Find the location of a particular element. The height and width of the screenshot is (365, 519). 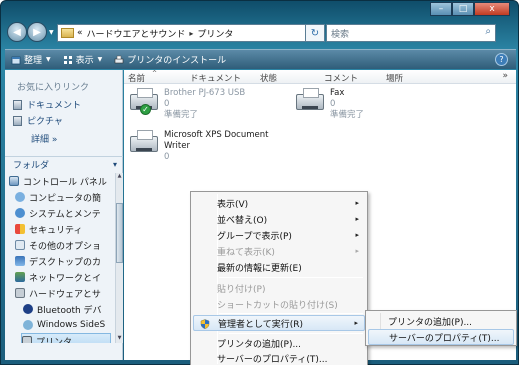

tree-item: コンピュータの簡 is located at coordinates (58, 197).